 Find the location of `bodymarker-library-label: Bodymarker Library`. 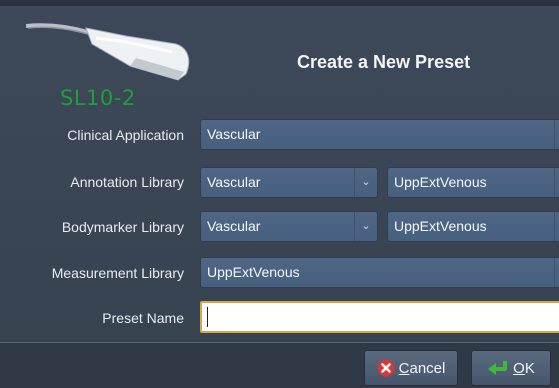

bodymarker-library-label: Bodymarker Library is located at coordinates (122, 227).